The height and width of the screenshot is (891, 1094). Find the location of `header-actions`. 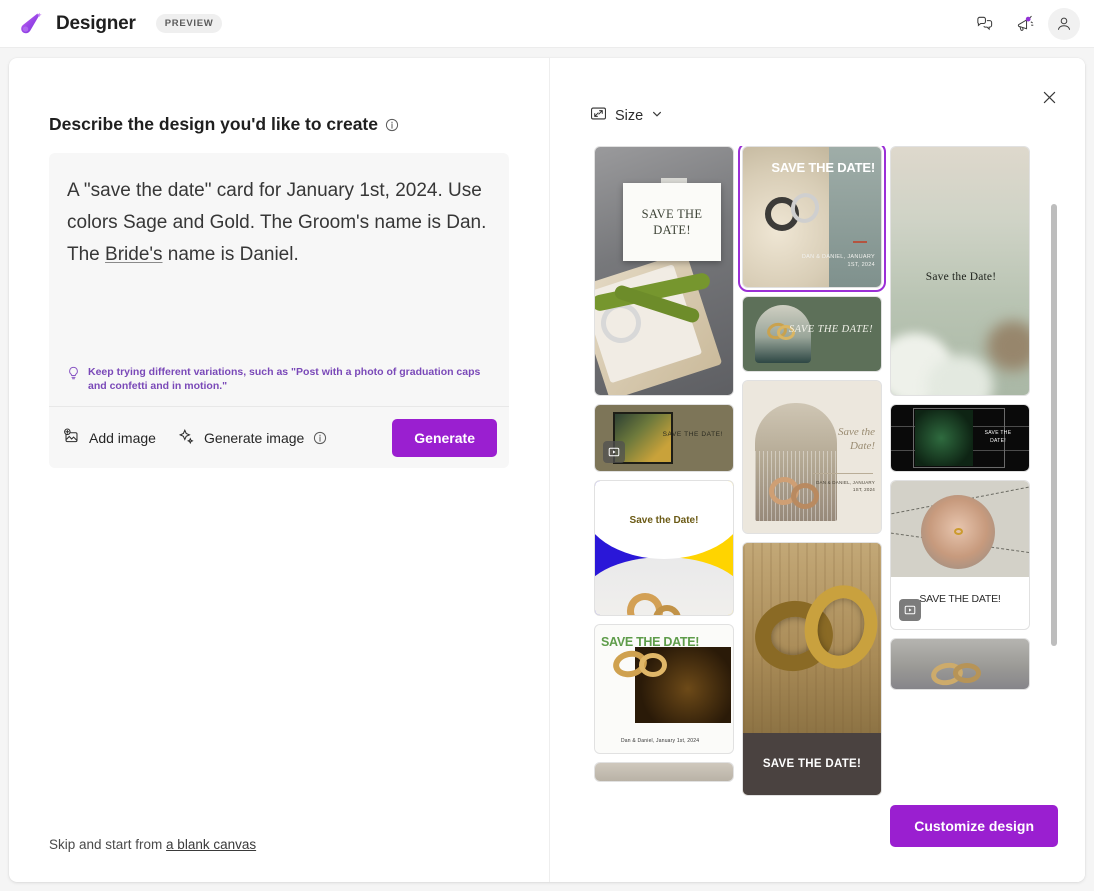

header-actions is located at coordinates (1024, 23).